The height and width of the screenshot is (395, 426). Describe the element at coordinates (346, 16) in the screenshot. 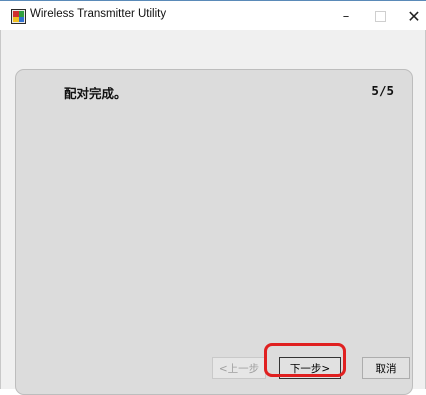

I see `minimize-icon: –` at that location.